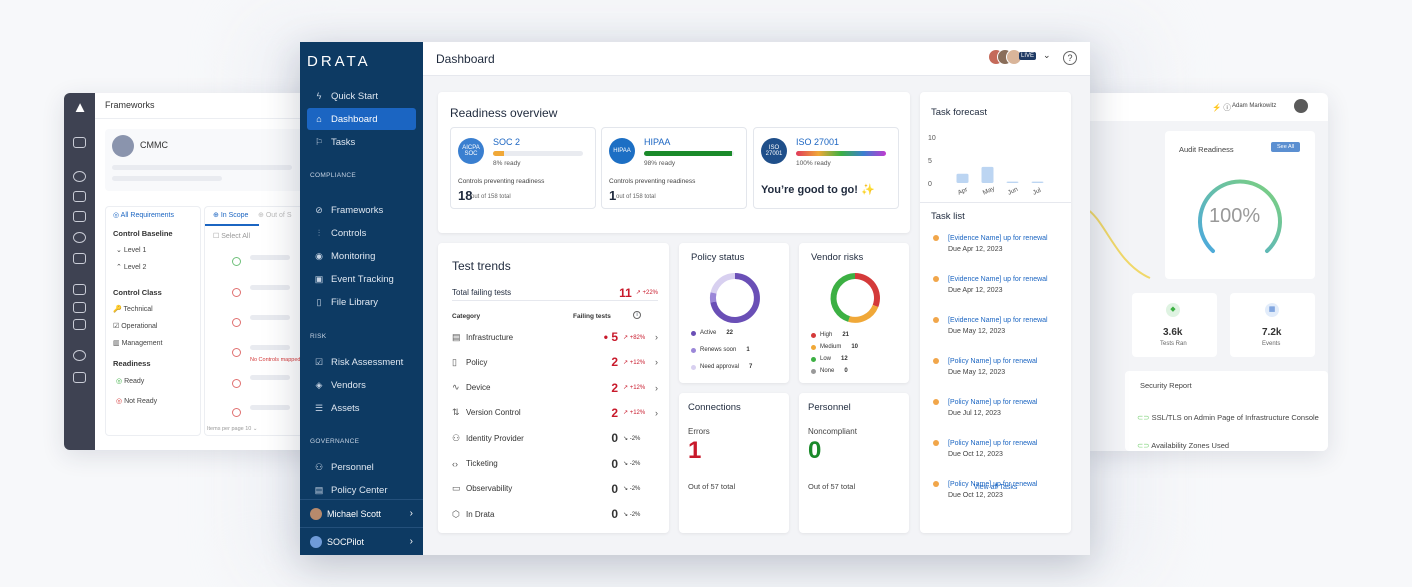  I want to click on people-icon, so click(79, 355).